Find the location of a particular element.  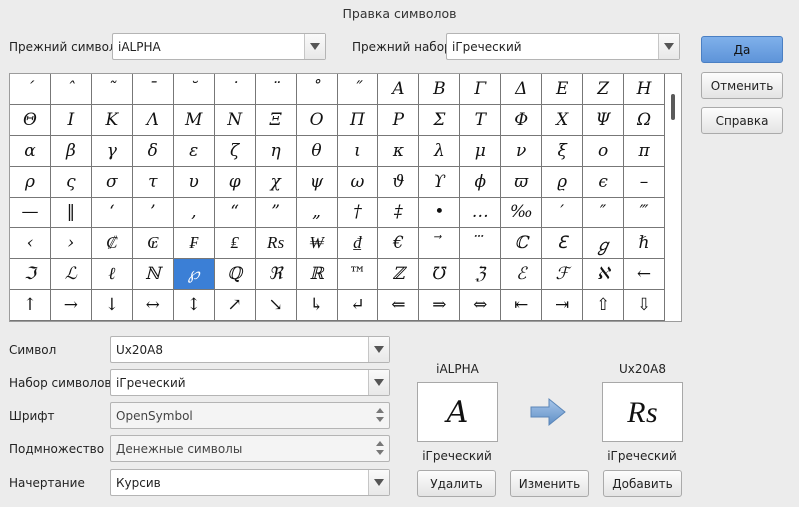

symbol-cell: Λ is located at coordinates (153, 120).